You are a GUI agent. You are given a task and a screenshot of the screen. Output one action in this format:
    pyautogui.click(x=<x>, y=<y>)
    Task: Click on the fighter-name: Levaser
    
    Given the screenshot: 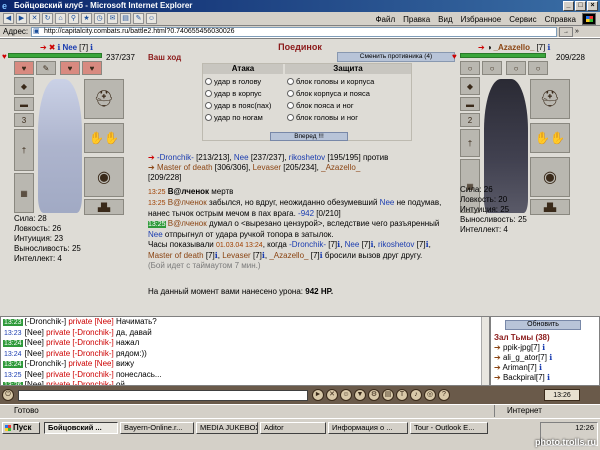 What is the action you would take?
    pyautogui.click(x=267, y=167)
    